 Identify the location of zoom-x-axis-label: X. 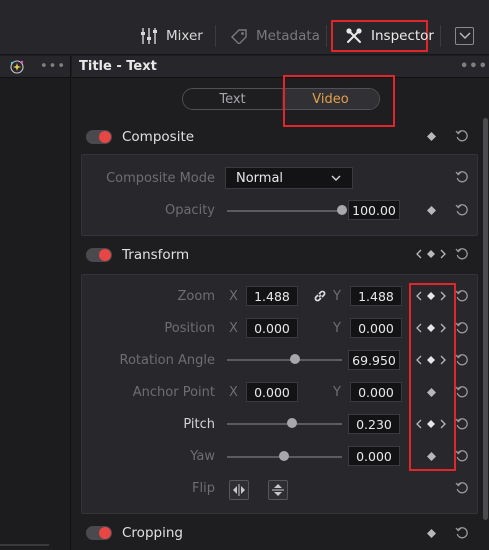
(233, 296).